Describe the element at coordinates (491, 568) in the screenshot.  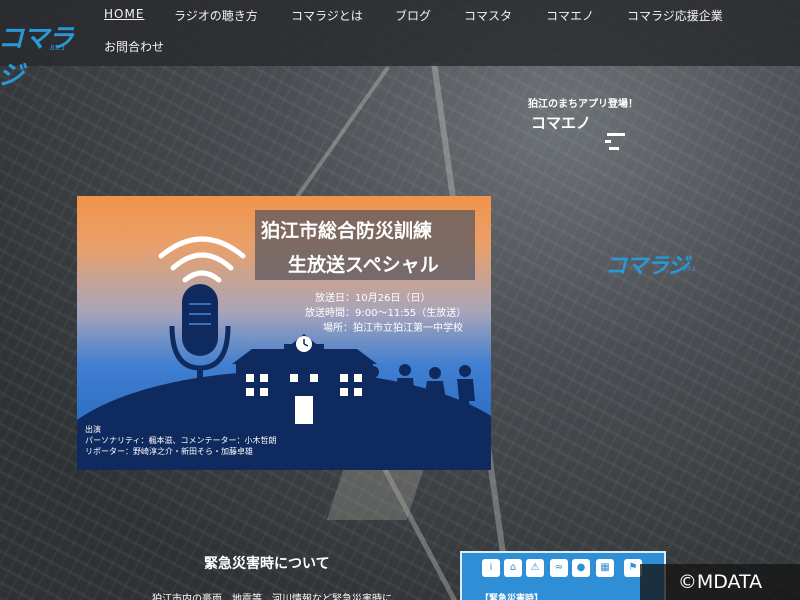
I see `info-icon: i` at that location.